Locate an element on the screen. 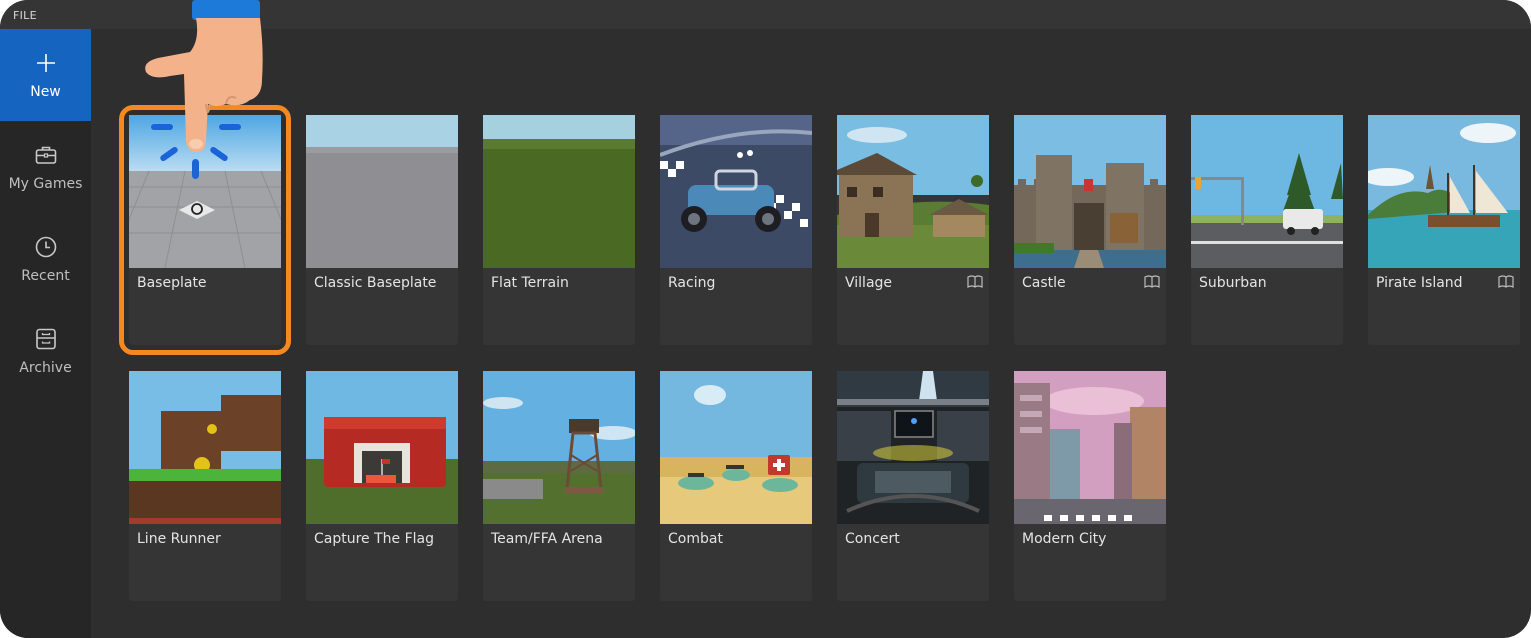  plus-icon is located at coordinates (45, 63).